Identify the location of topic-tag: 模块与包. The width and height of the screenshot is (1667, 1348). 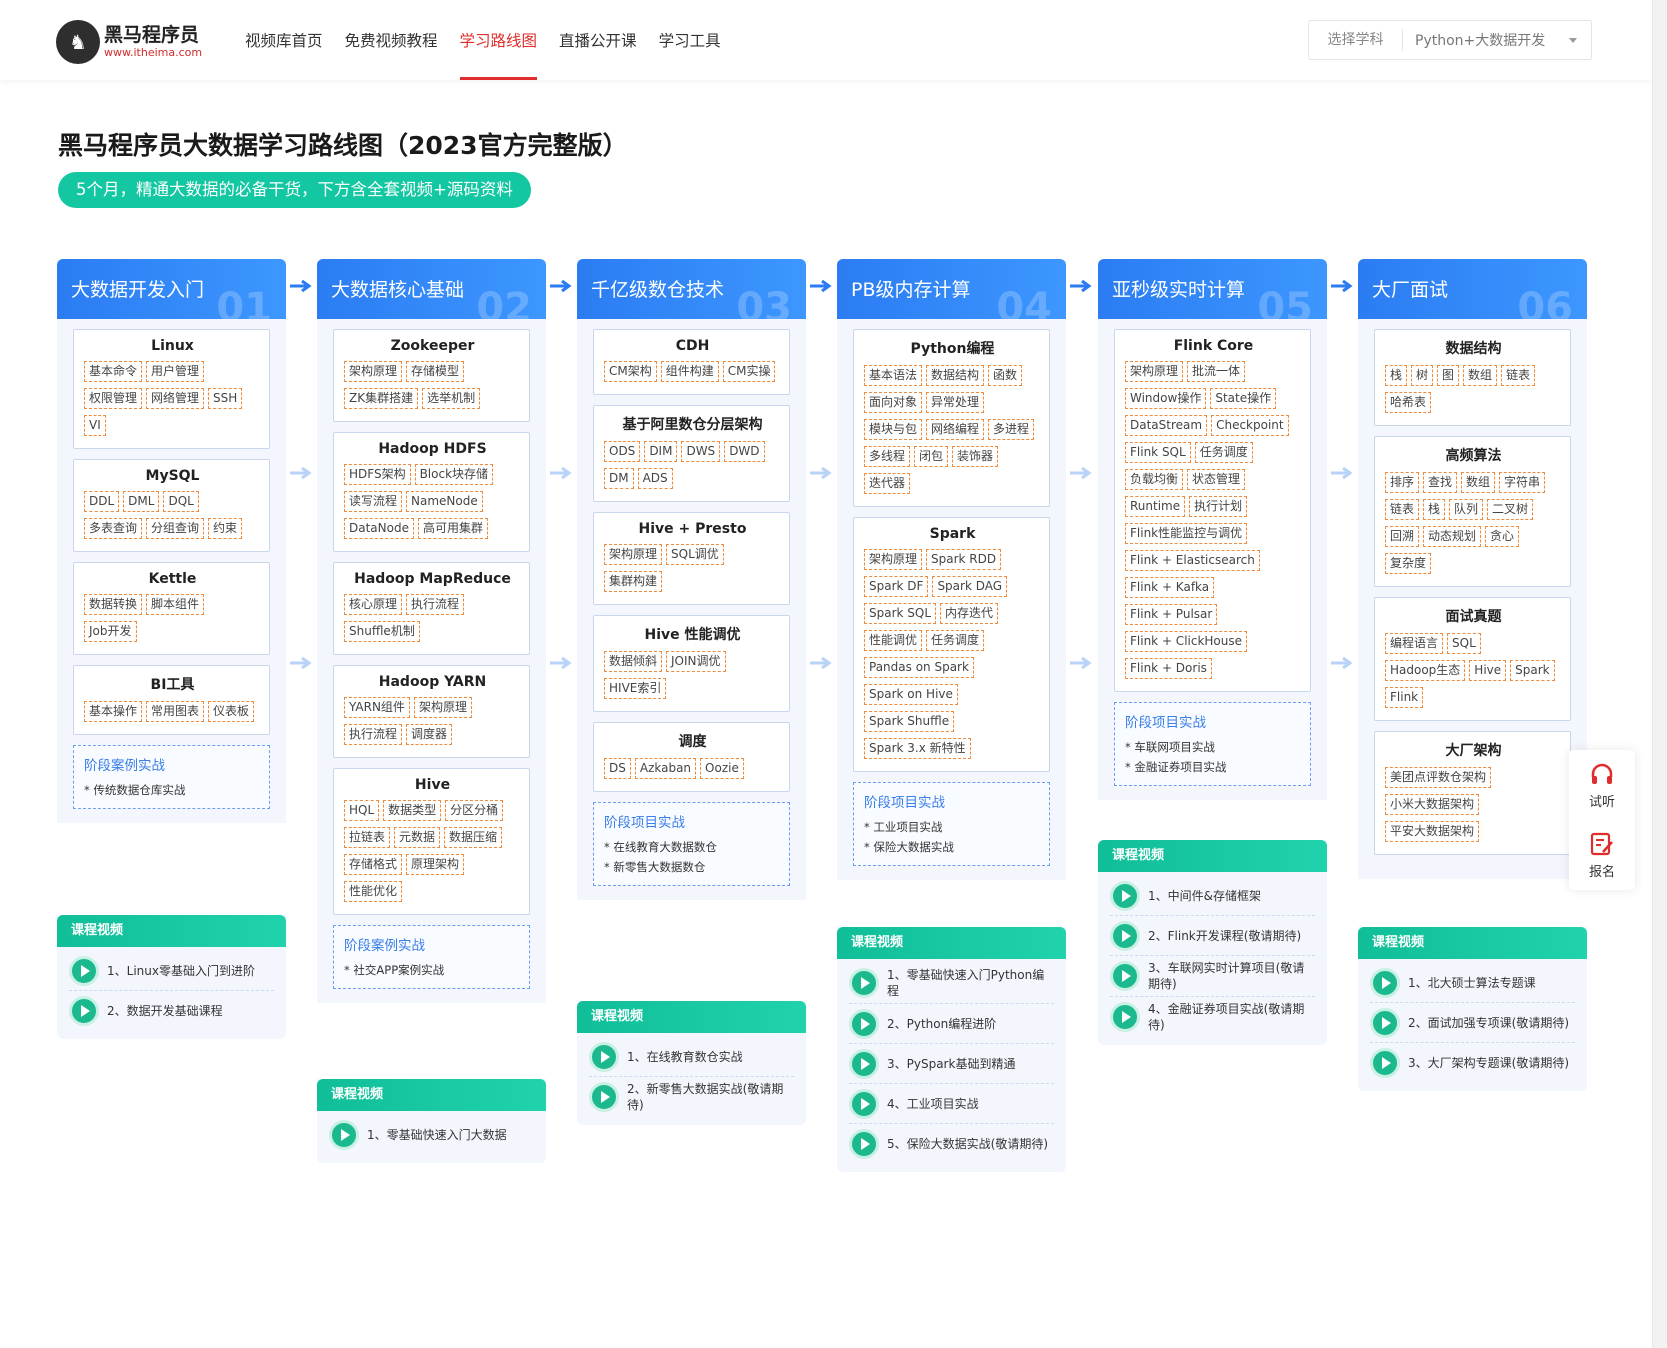
(893, 429).